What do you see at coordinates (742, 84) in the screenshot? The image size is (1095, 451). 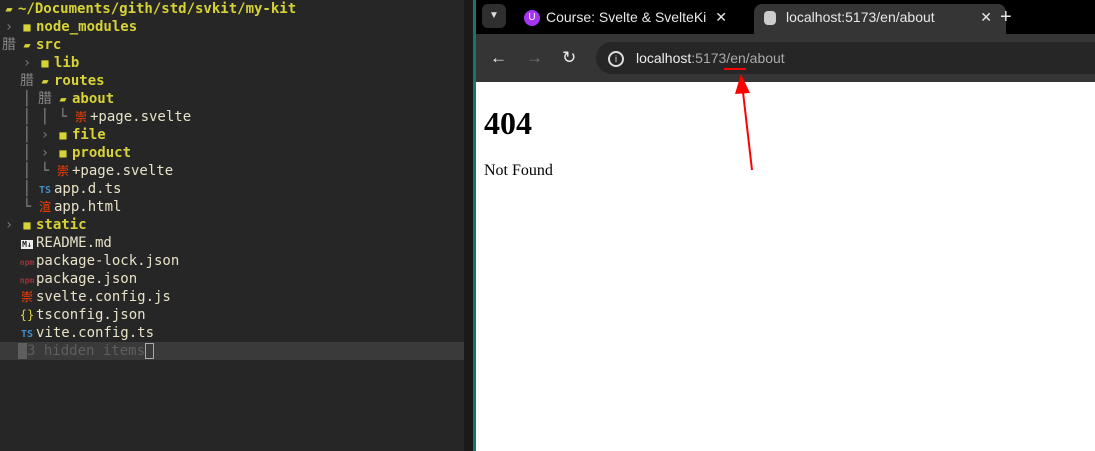 I see `arrow-head` at bounding box center [742, 84].